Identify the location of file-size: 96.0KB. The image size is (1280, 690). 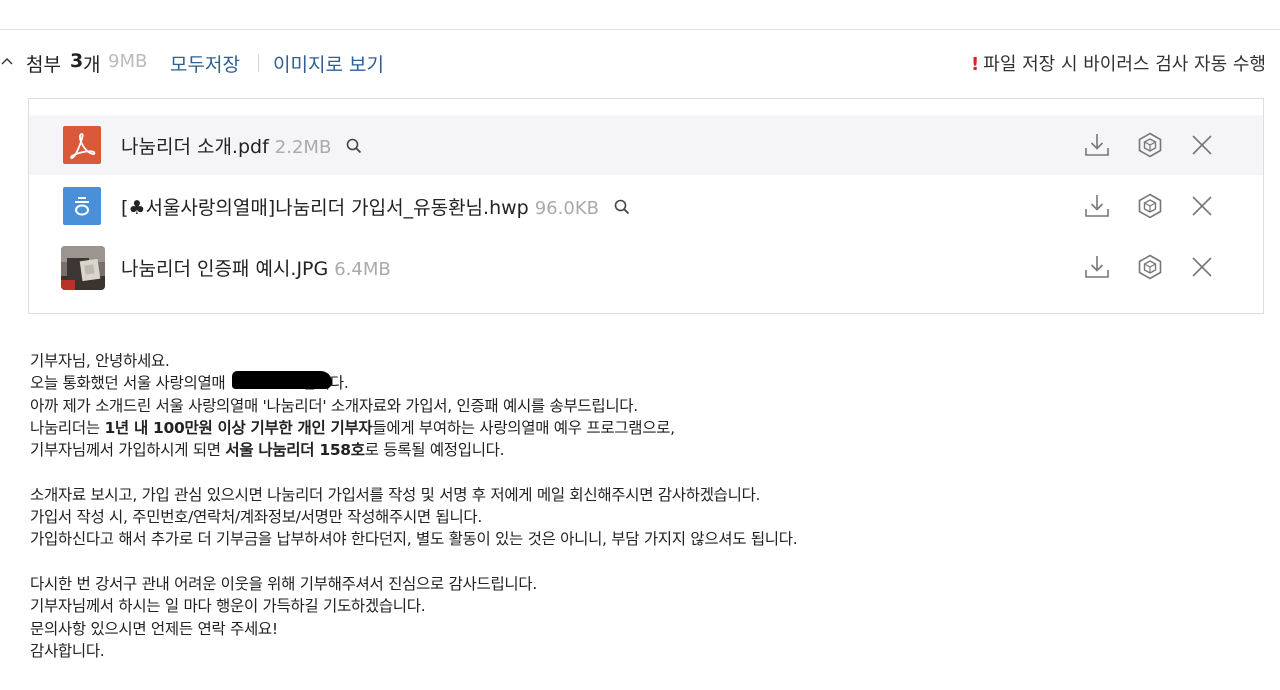
(566, 208).